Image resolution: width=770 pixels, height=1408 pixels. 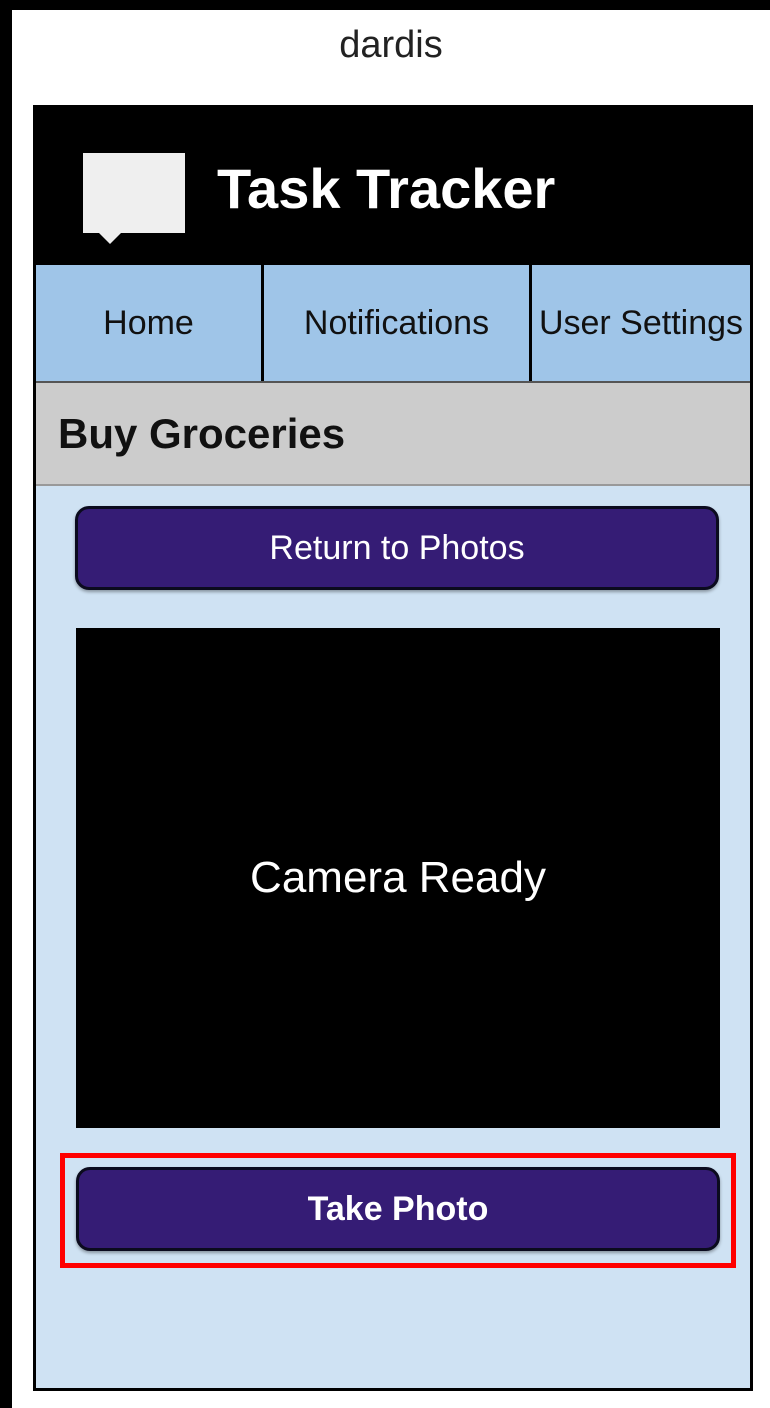 I want to click on top-caption: dardis, so click(x=391, y=45).